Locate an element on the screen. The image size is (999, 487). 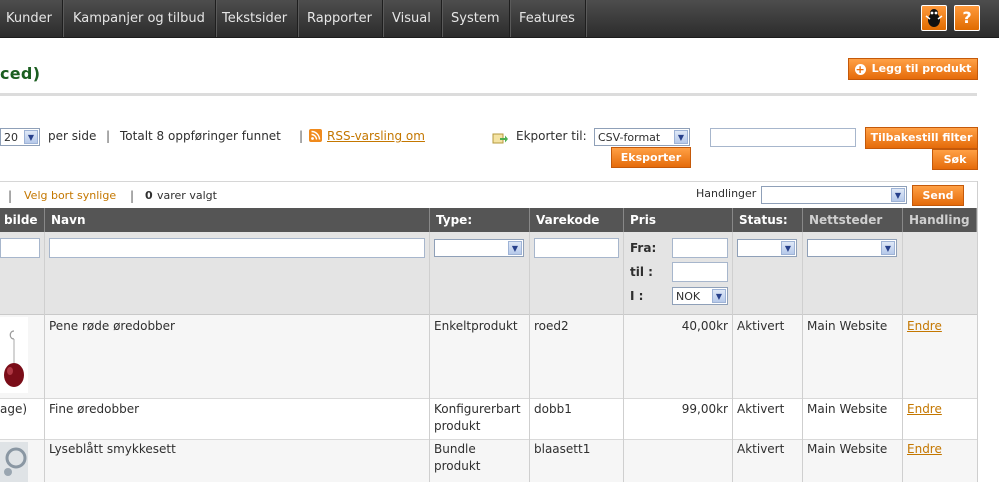
type-filter-select: ▼ is located at coordinates (479, 248).